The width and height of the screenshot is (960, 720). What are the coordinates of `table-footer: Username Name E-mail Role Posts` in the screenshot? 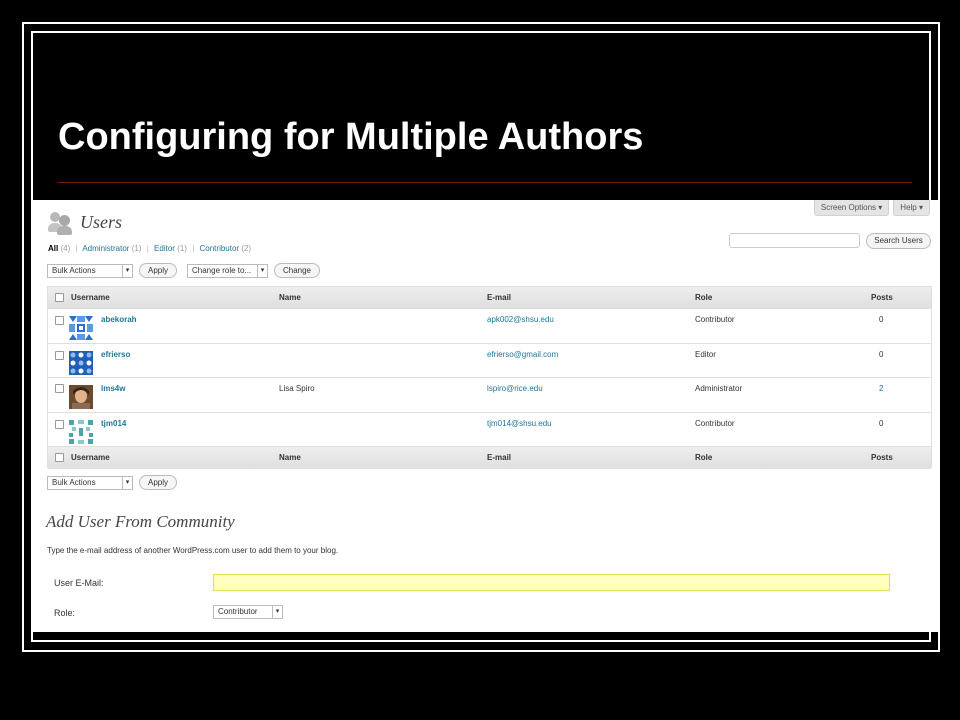 It's located at (489, 458).